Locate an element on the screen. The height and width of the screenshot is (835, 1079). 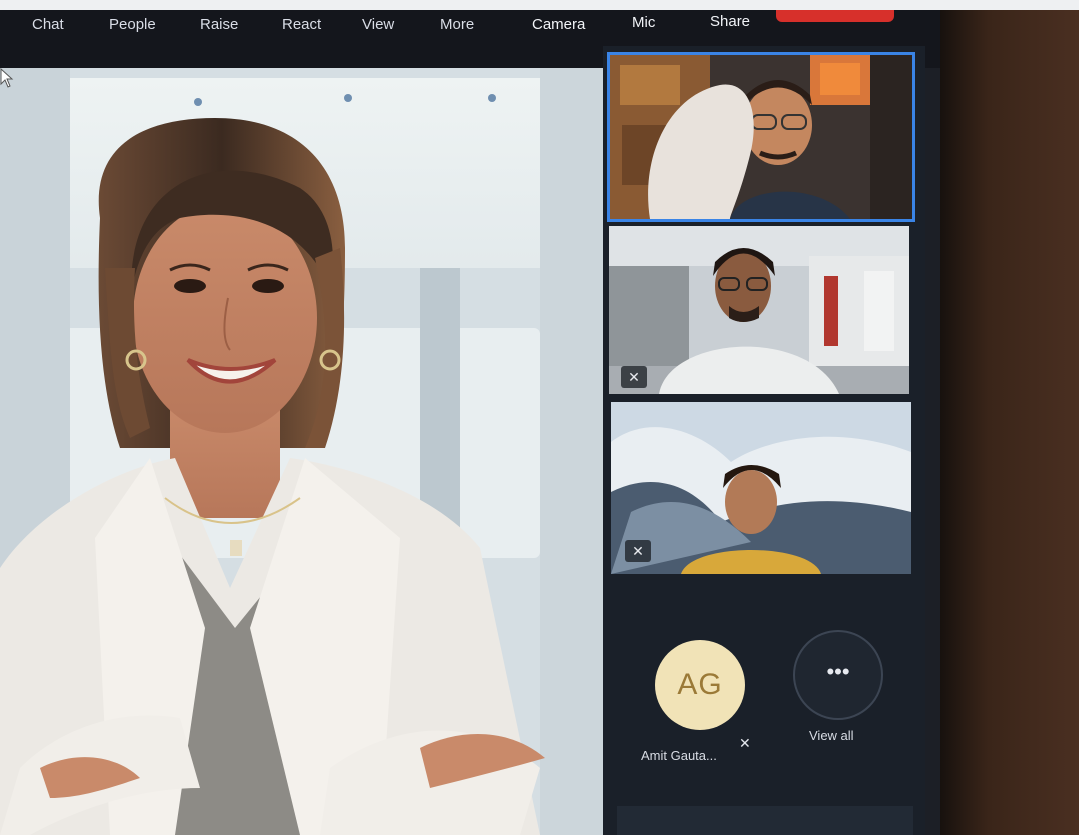
monitor-bezel is located at coordinates (1009, 422).